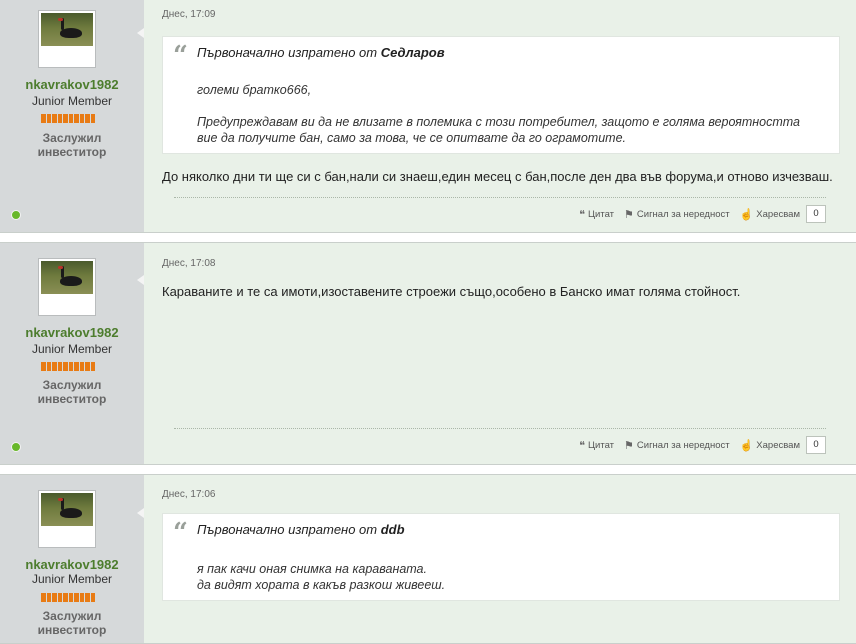  I want to click on post-date: Днес, 17:06, so click(189, 494).